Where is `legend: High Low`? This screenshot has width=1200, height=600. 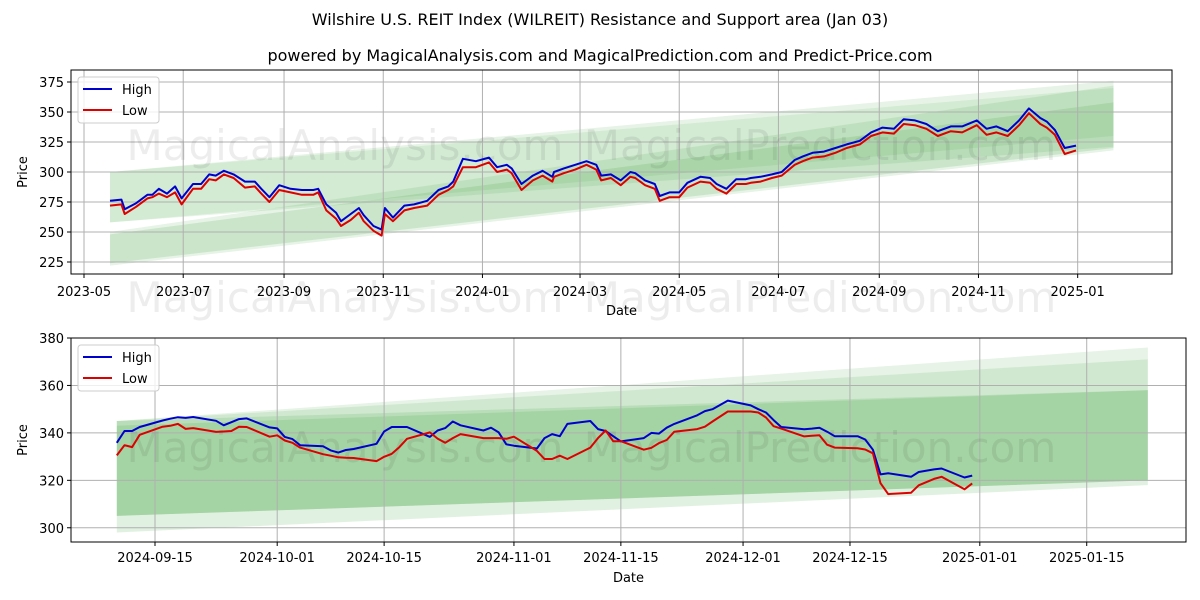 legend: High Low is located at coordinates (118, 368).